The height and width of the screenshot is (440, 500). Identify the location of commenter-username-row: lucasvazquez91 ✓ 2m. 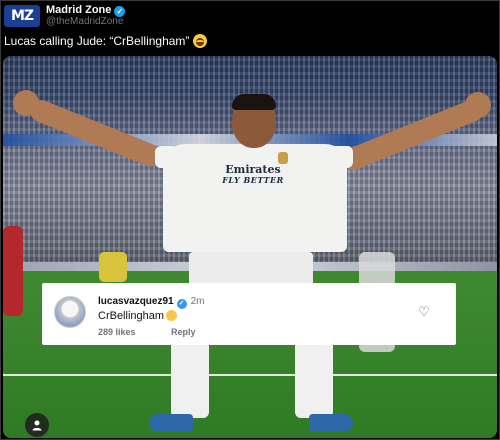
(151, 302).